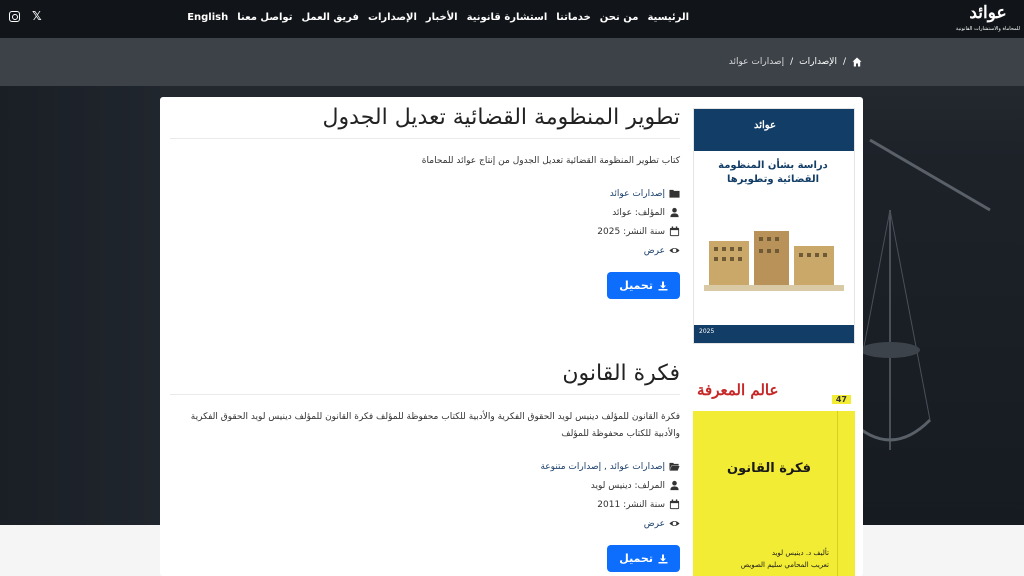  I want to click on breadcrumb-publications: الإصدارات, so click(818, 62).